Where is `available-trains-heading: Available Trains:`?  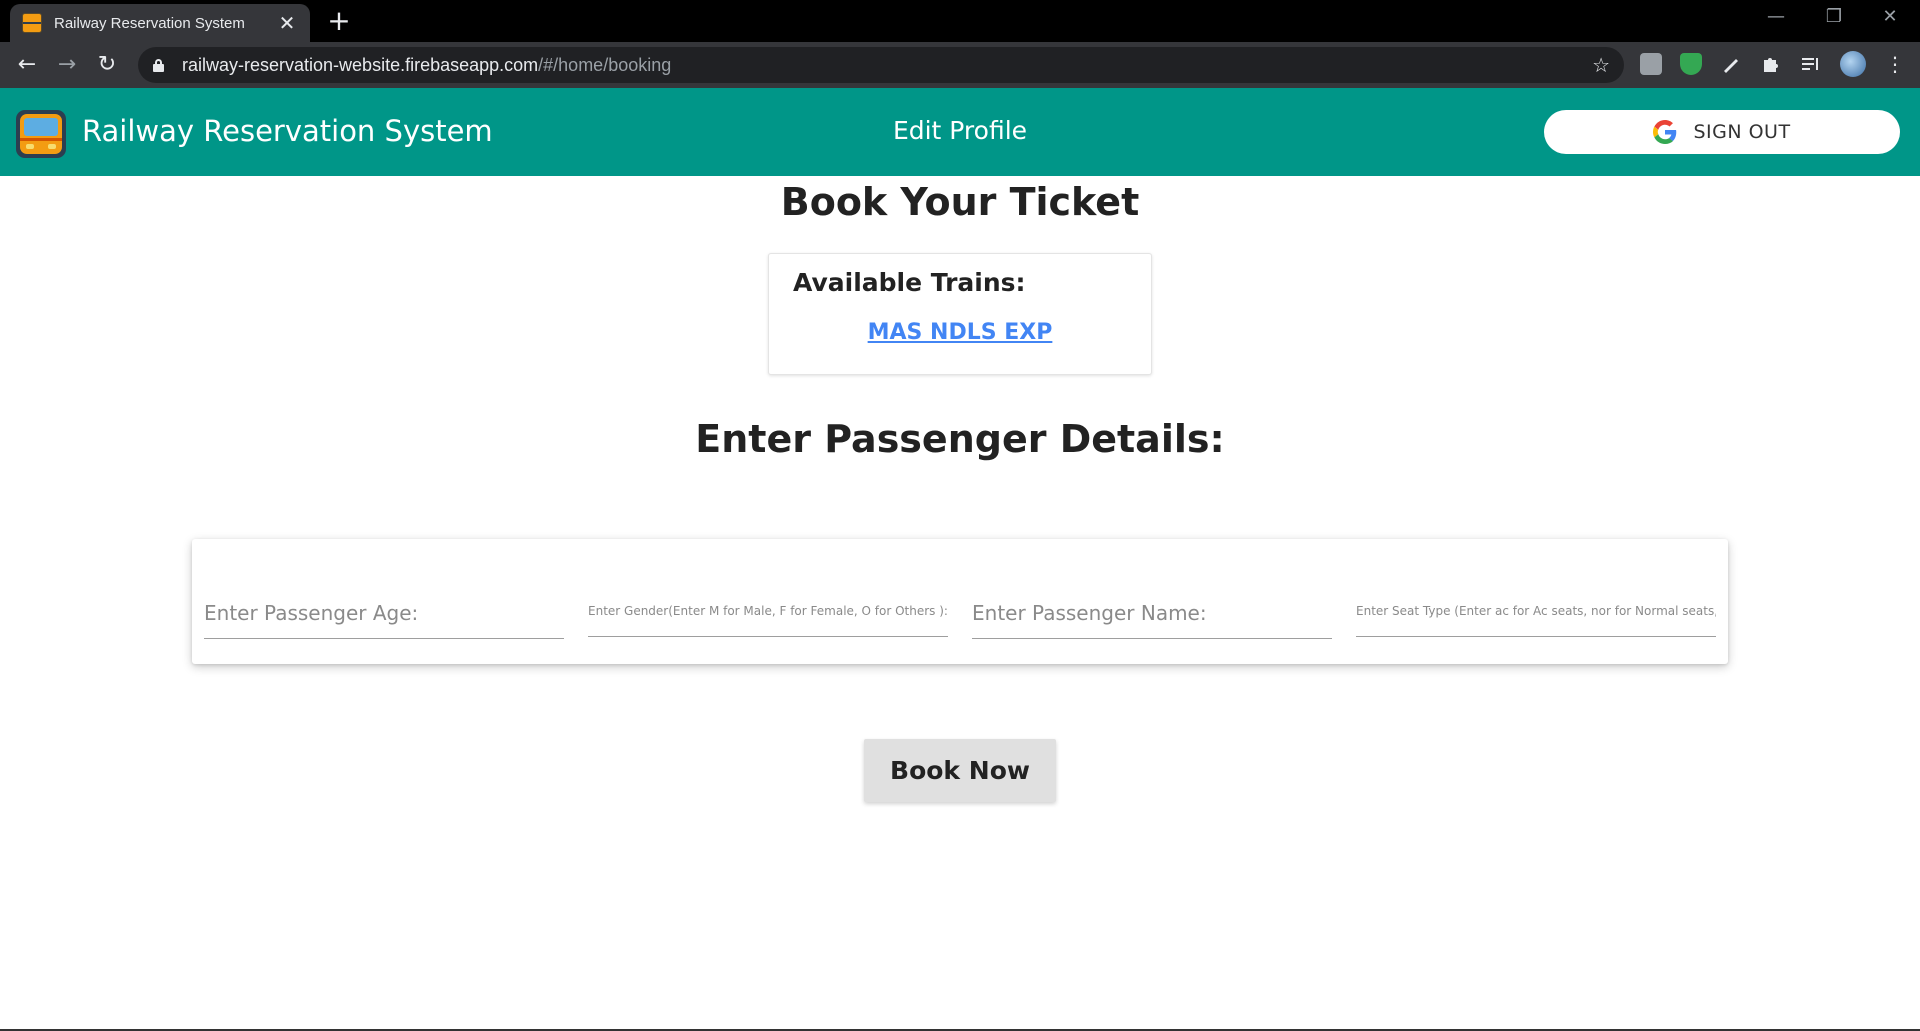
available-trains-heading: Available Trains: is located at coordinates (909, 282).